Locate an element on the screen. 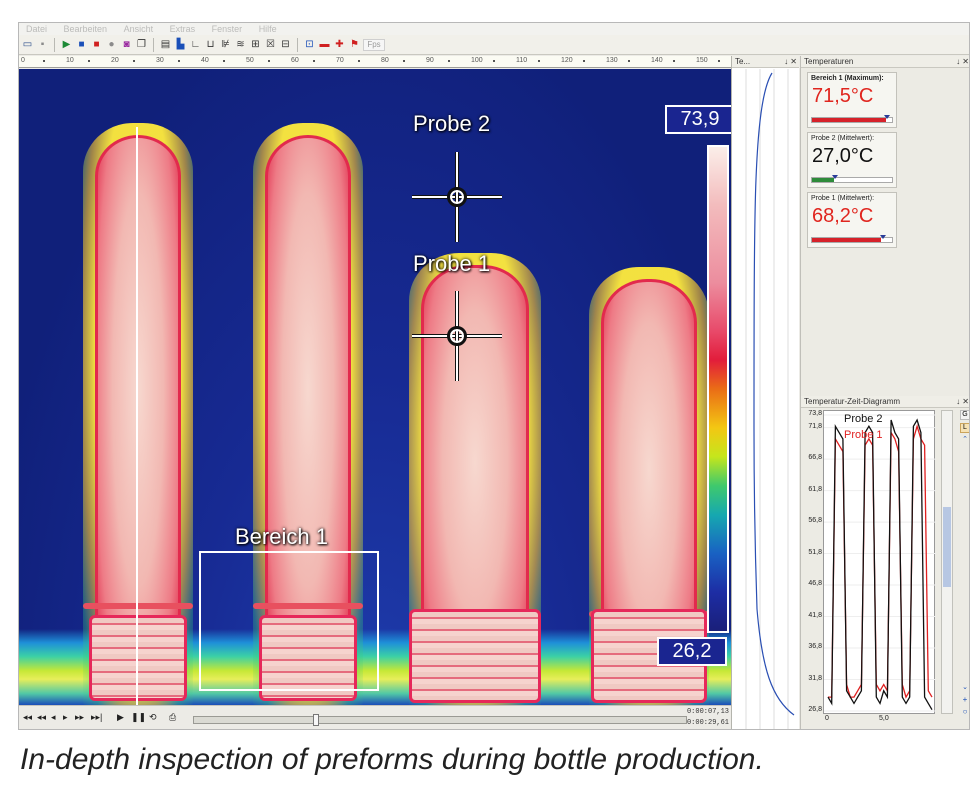 This screenshot has width=980, height=800. chart-y-tick-label: 73,8 is located at coordinates (815, 413).